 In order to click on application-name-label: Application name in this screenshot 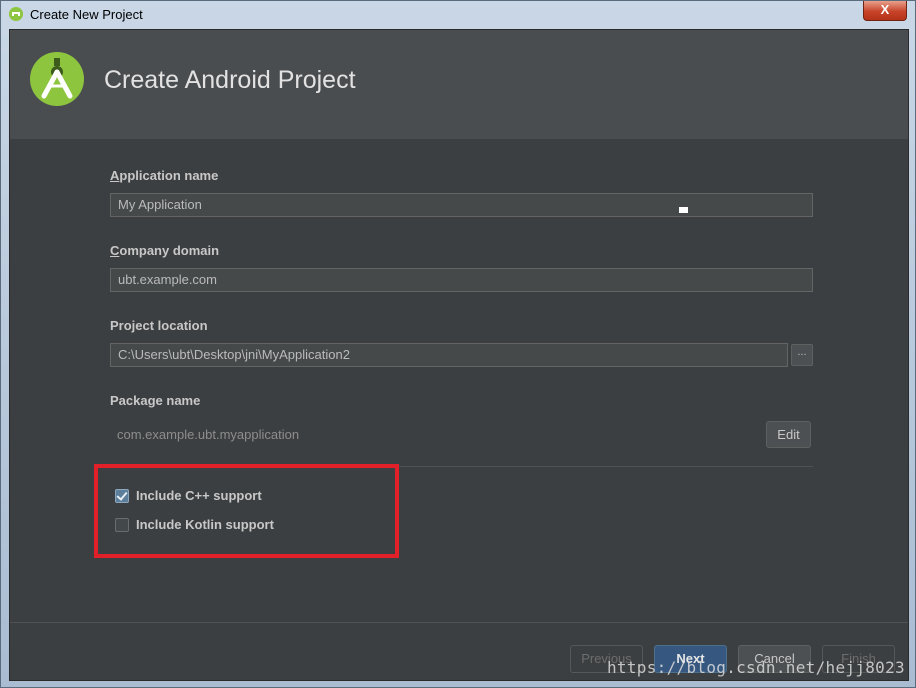, I will do `click(164, 175)`.